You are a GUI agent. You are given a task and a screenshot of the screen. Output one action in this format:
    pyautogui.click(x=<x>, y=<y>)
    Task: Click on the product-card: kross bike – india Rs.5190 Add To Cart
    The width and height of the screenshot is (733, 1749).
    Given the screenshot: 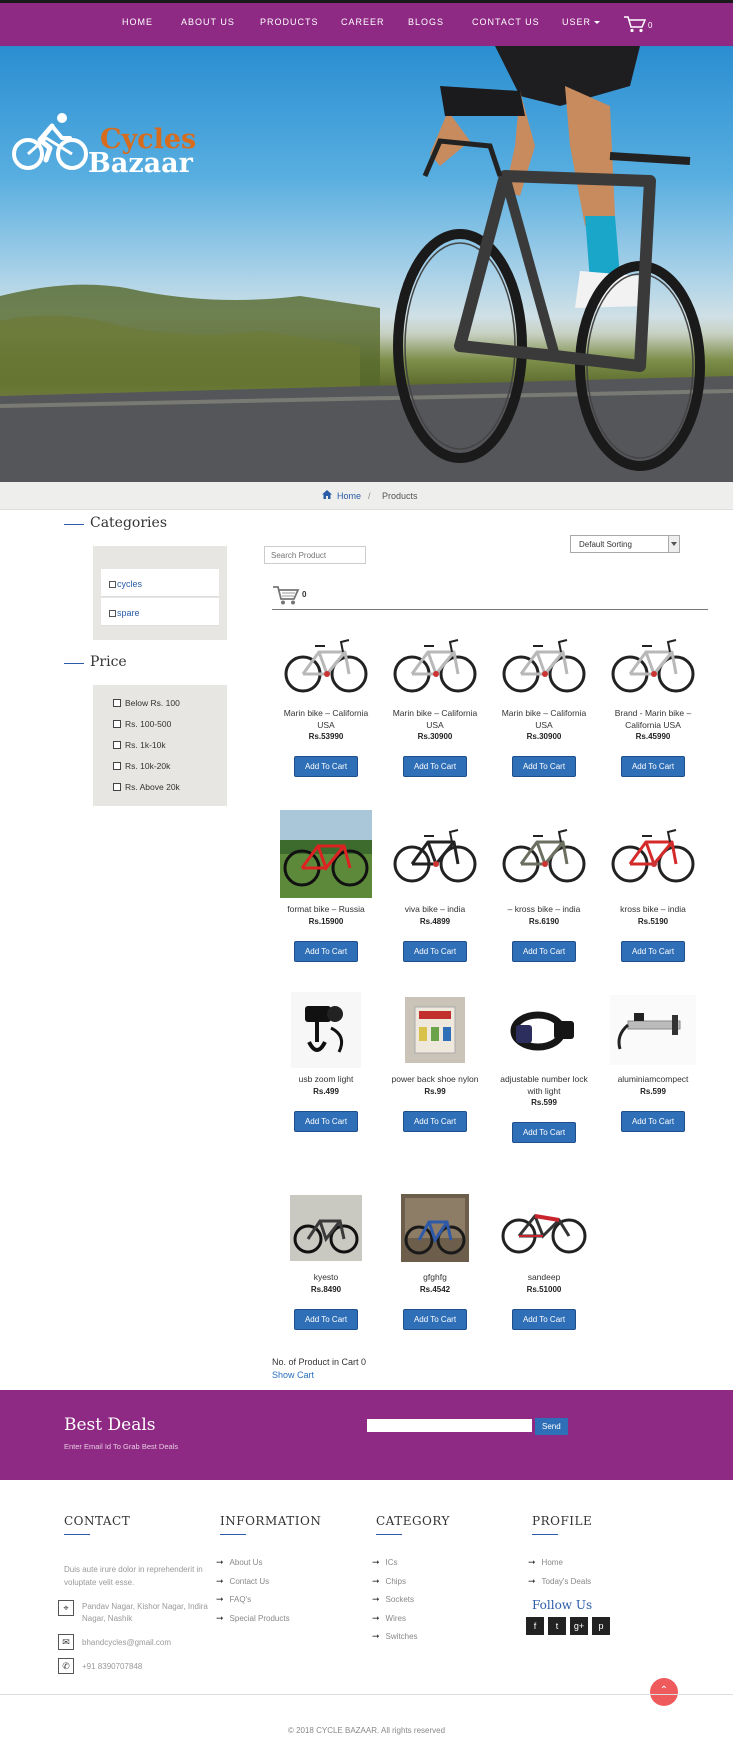 What is the action you would take?
    pyautogui.click(x=653, y=885)
    